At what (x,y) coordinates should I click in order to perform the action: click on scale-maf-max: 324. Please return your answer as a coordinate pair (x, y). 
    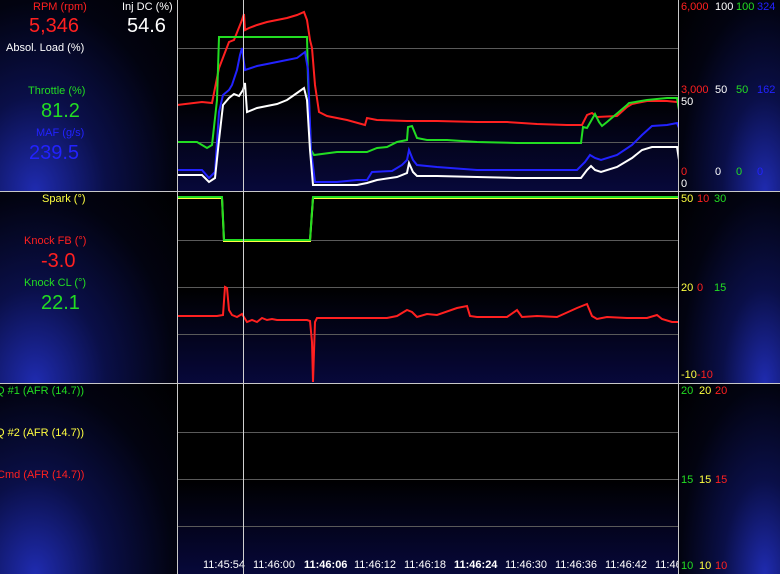
    Looking at the image, I should click on (766, 7).